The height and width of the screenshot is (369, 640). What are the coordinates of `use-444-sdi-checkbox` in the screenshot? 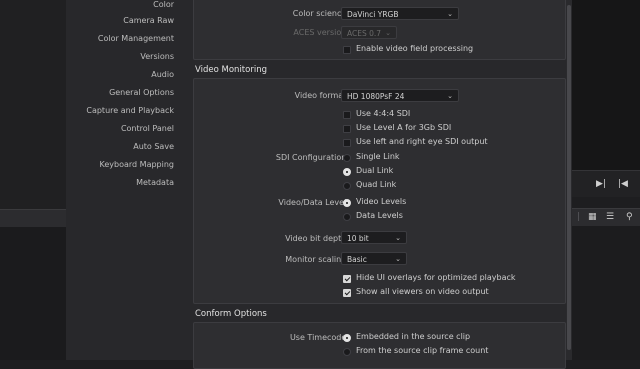 It's located at (347, 115).